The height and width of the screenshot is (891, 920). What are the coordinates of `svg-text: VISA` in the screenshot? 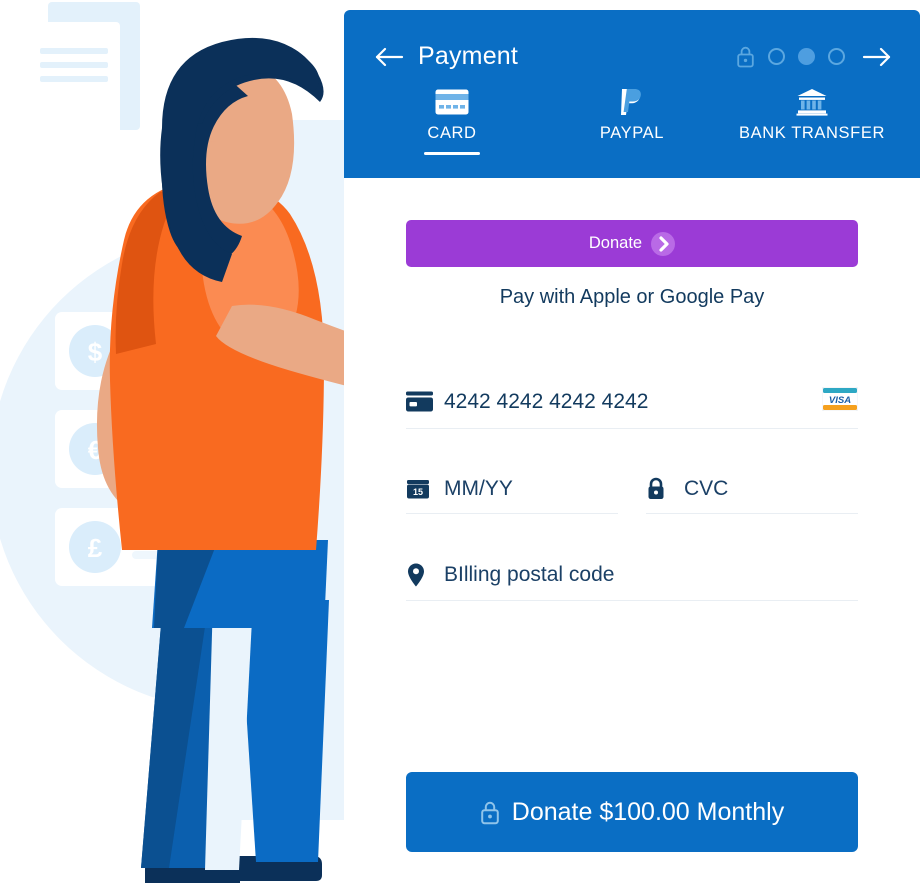 It's located at (840, 400).